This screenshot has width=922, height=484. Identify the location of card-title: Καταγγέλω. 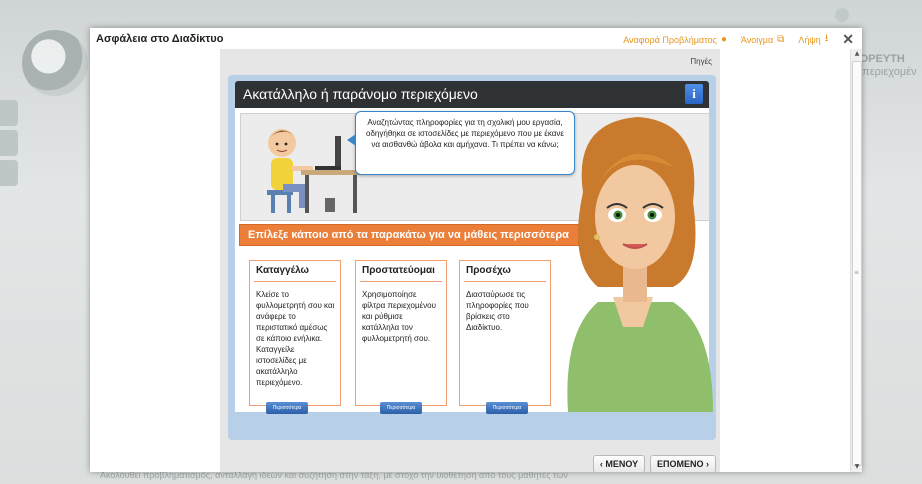
(282, 270).